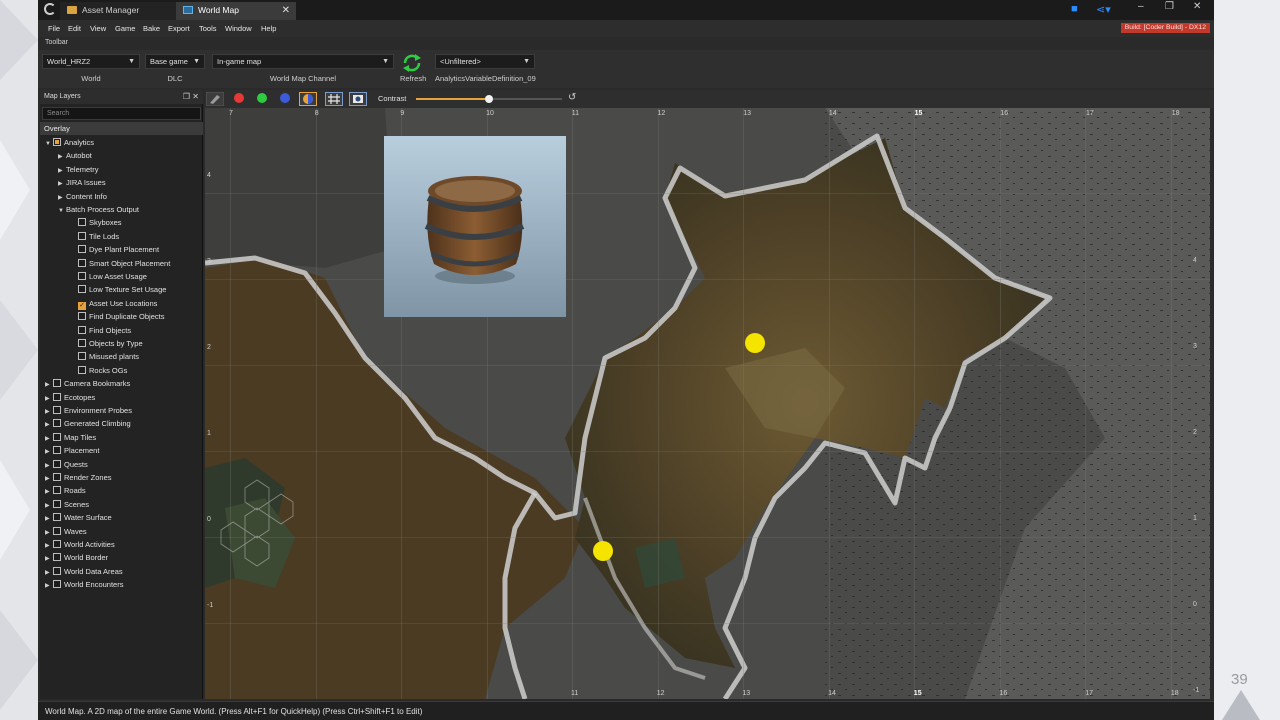 This screenshot has width=1280, height=720. I want to click on contrast-slider-handle, so click(489, 99).